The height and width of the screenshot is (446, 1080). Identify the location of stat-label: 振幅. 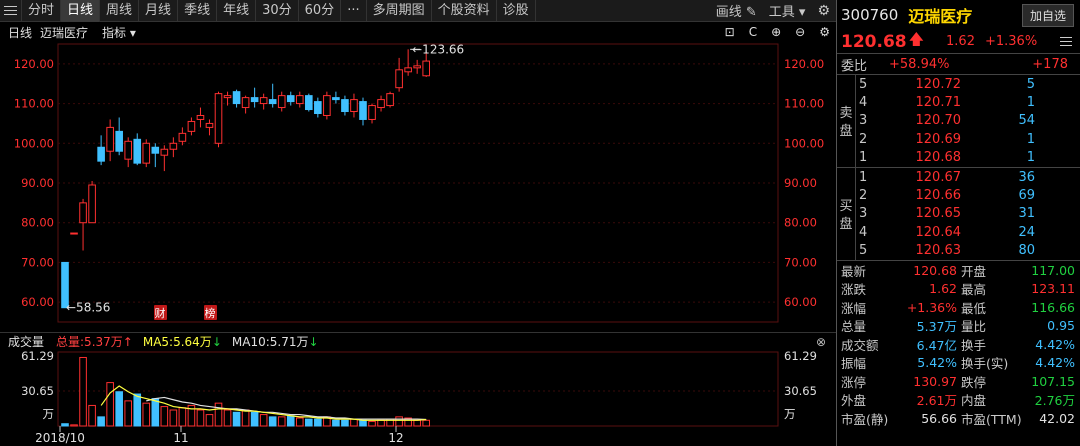
(854, 364).